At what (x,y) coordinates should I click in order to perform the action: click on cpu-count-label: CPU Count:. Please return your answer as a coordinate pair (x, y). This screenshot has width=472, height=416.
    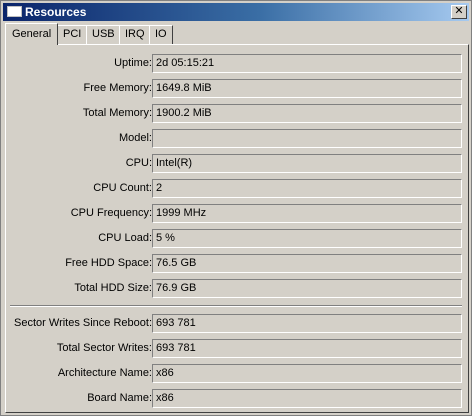
    Looking at the image, I should click on (122, 188).